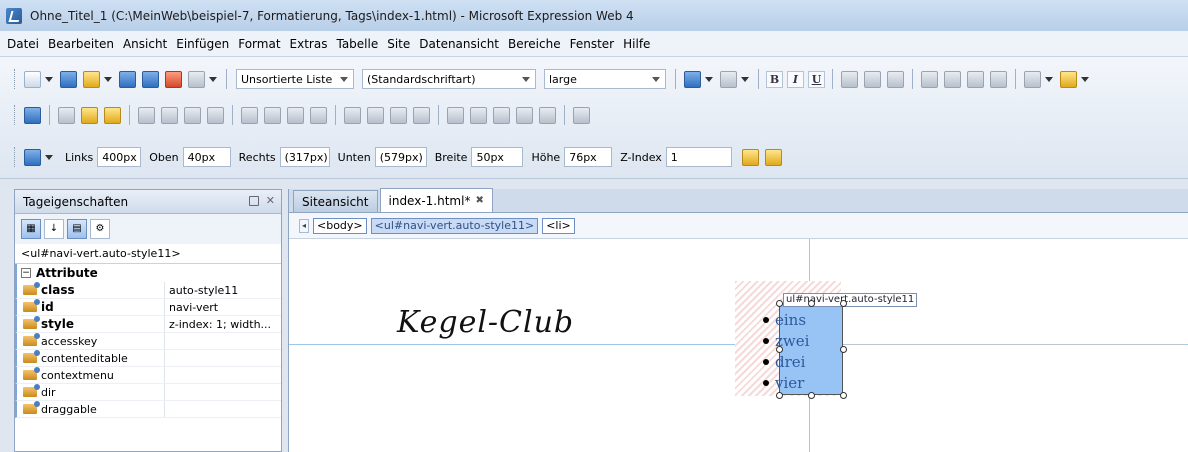 The width and height of the screenshot is (1188, 452). Describe the element at coordinates (192, 115) in the screenshot. I see `crop-icon` at that location.